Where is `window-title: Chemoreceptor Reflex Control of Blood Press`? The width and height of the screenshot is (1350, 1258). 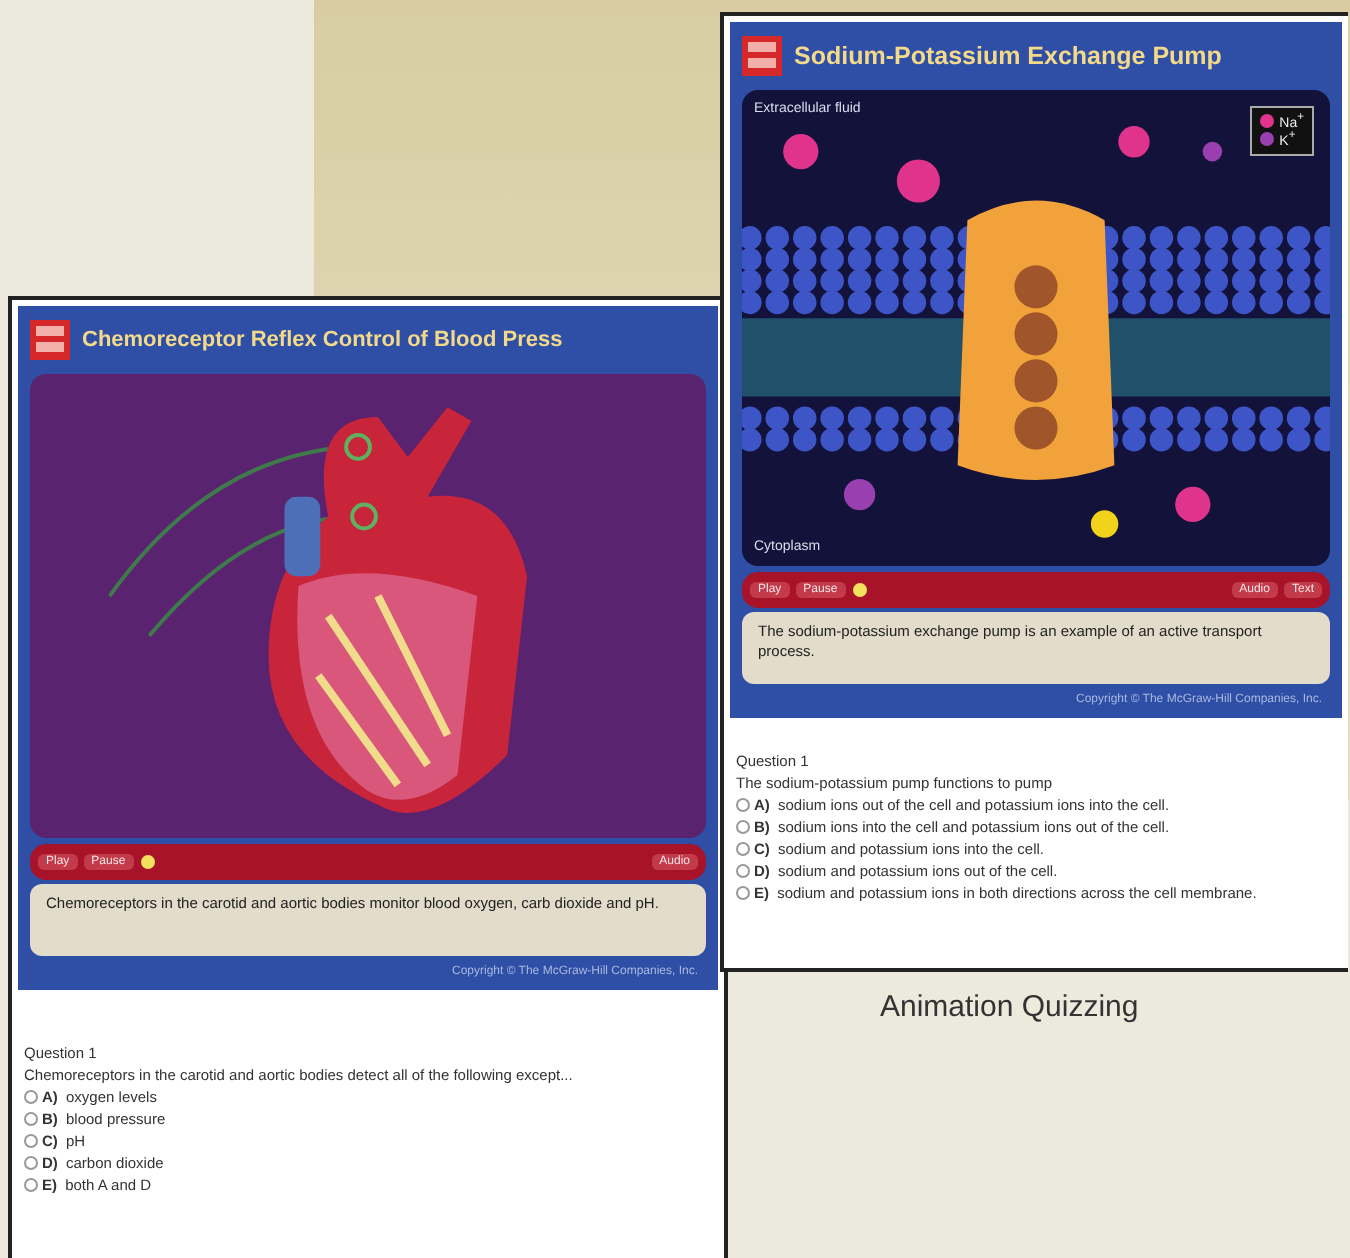 window-title: Chemoreceptor Reflex Control of Blood Press is located at coordinates (322, 340).